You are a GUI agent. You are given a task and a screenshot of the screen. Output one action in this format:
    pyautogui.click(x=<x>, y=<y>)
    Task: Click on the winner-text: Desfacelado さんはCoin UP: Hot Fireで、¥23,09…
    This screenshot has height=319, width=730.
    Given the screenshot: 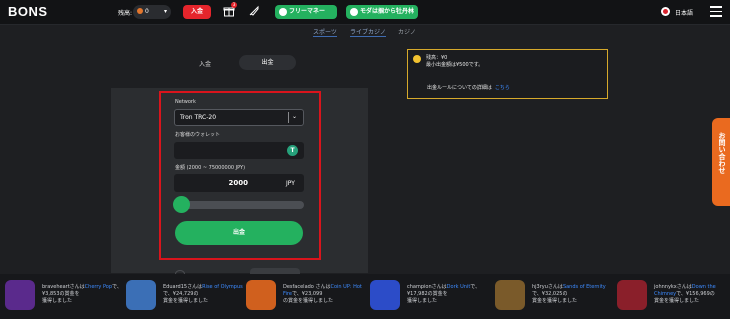 What is the action you would take?
    pyautogui.click(x=324, y=294)
    